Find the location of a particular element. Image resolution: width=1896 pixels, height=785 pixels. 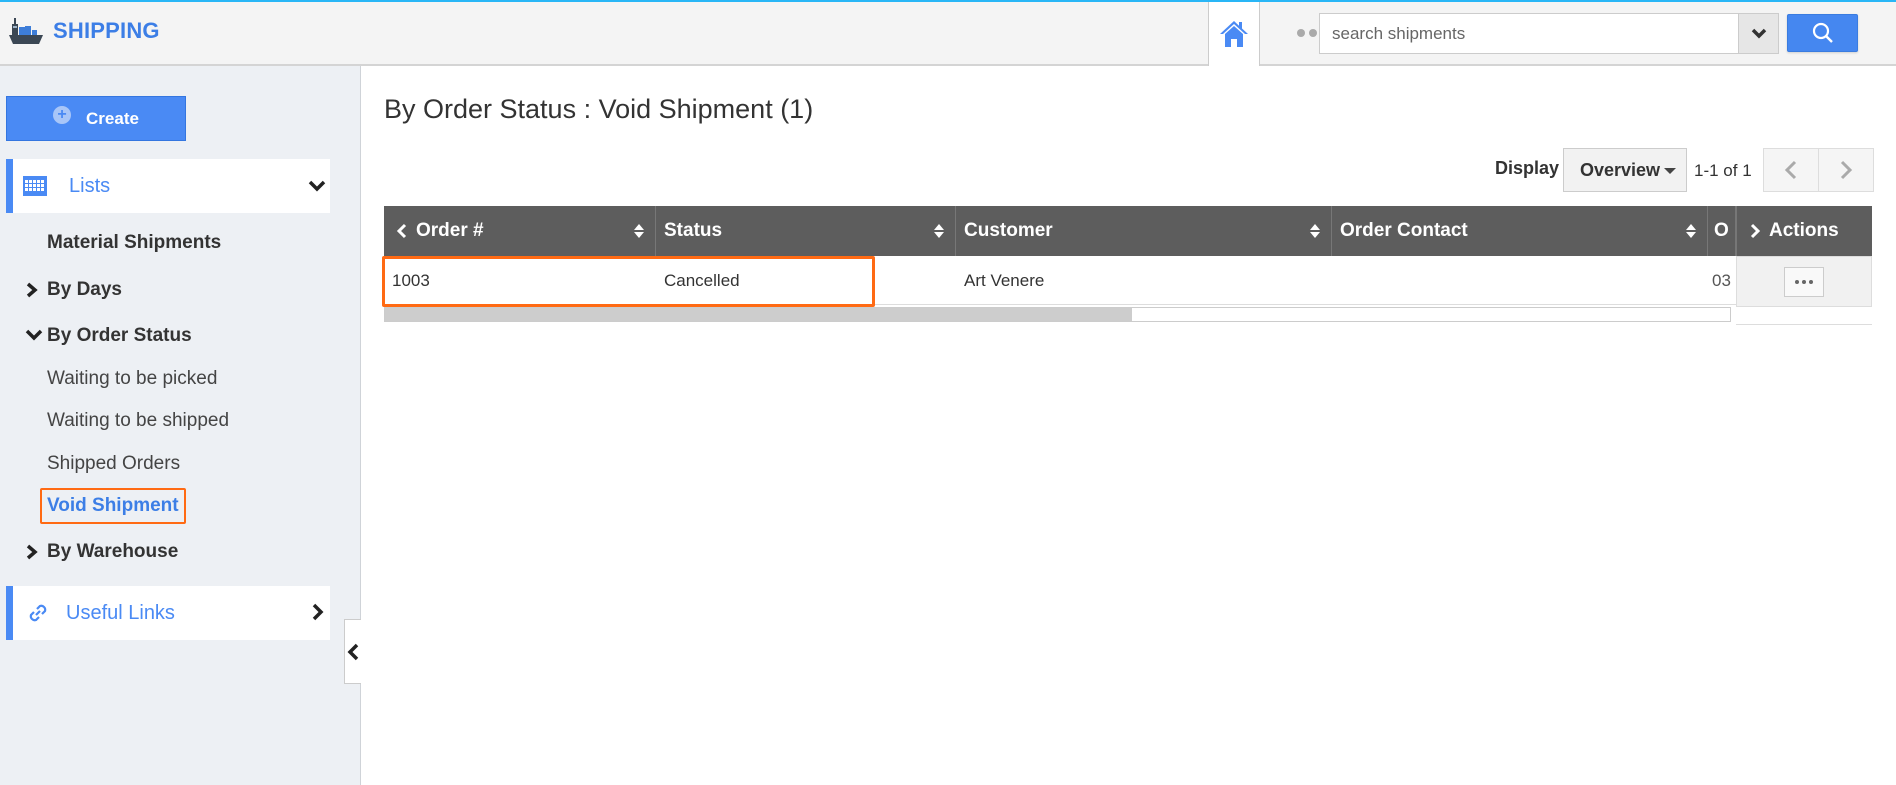

useful-links-panel-header: Useful Links is located at coordinates (168, 613).